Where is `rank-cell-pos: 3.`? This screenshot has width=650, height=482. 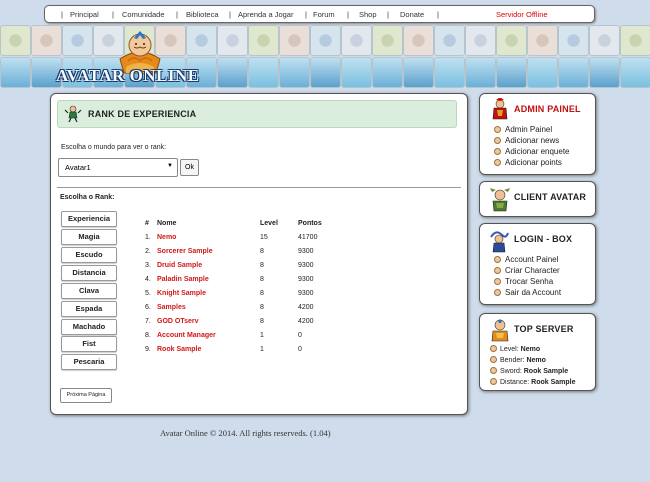 rank-cell-pos: 3. is located at coordinates (148, 265).